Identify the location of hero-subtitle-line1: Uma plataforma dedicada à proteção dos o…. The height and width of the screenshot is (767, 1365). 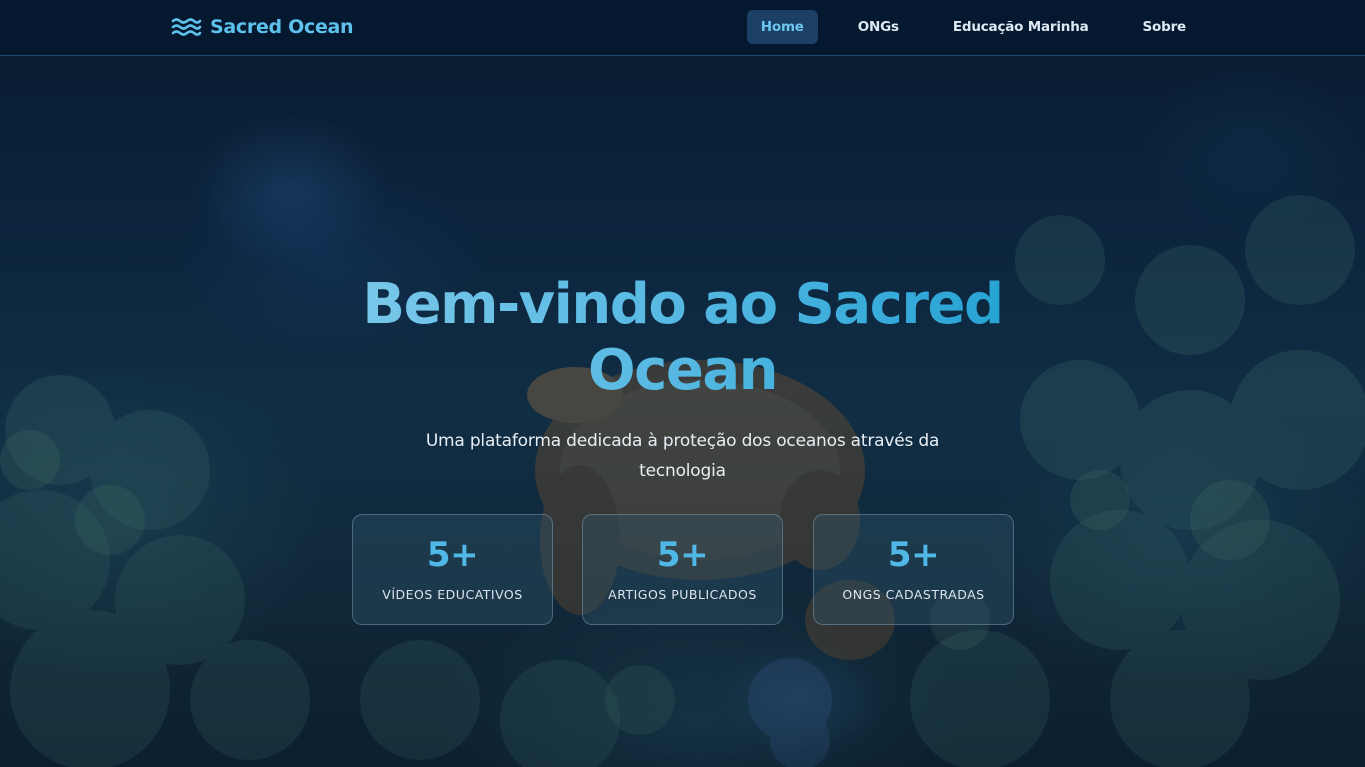
(682, 441).